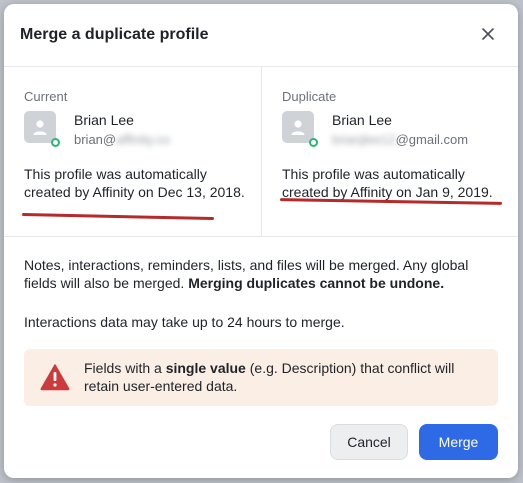  Describe the element at coordinates (362, 120) in the screenshot. I see `duplicate-name: Brian Lee` at that location.